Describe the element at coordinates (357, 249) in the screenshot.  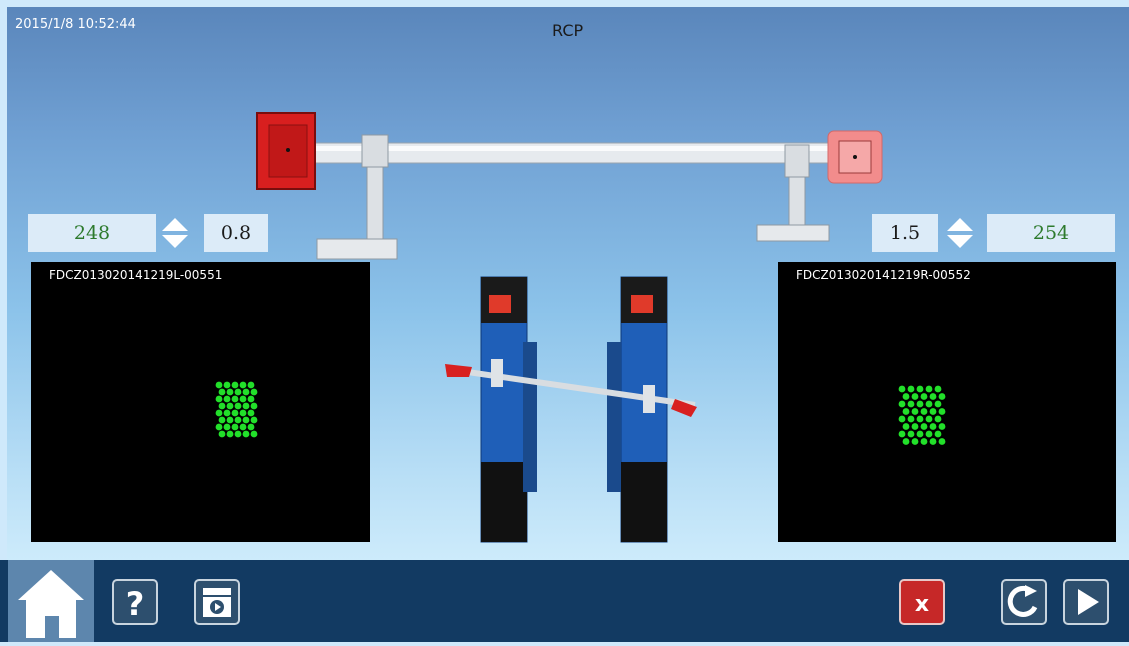
I see `left-clamp-foot` at that location.